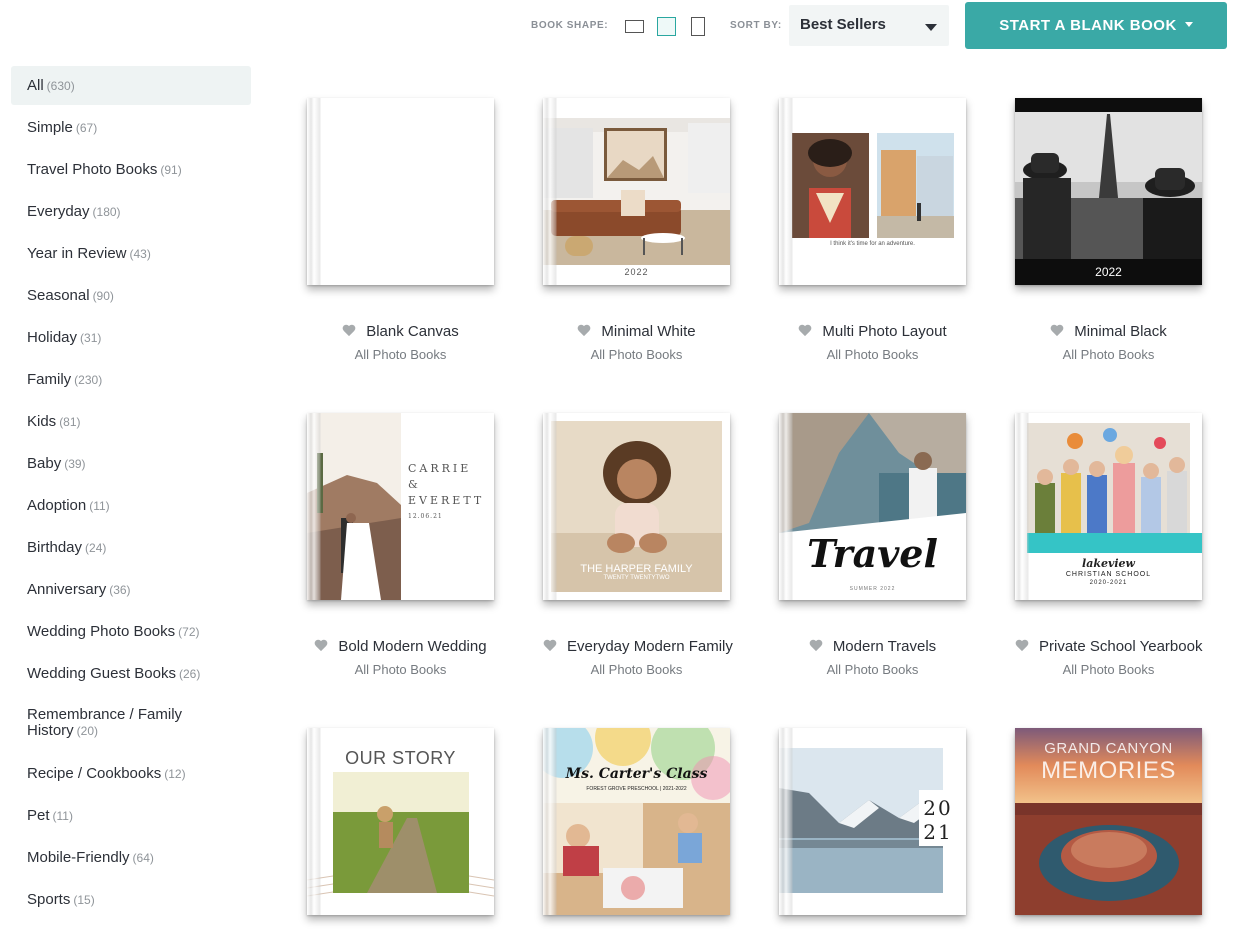  I want to click on sidebar-item-anniversary: Anniversary (36), so click(131, 588).